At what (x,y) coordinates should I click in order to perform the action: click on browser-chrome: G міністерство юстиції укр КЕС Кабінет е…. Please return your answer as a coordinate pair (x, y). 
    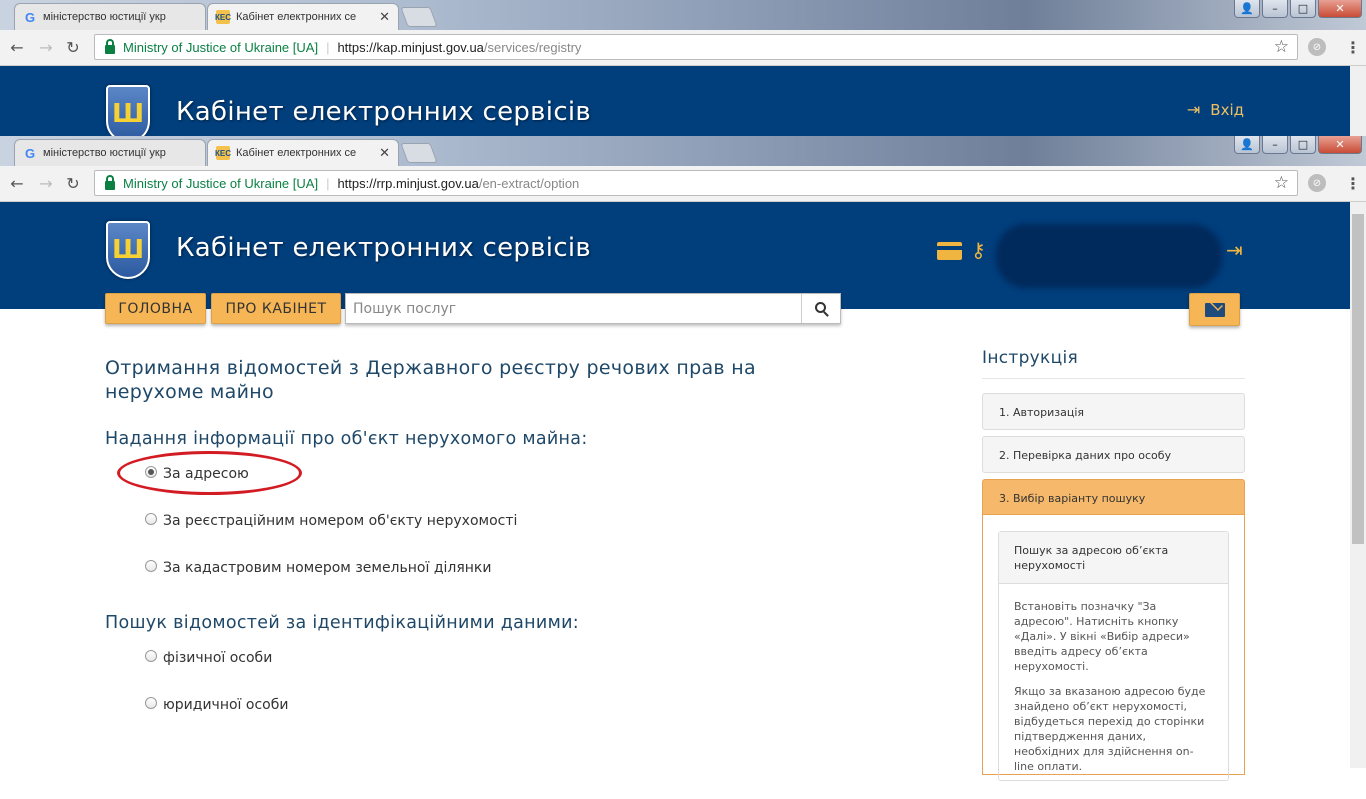
    Looking at the image, I should click on (683, 169).